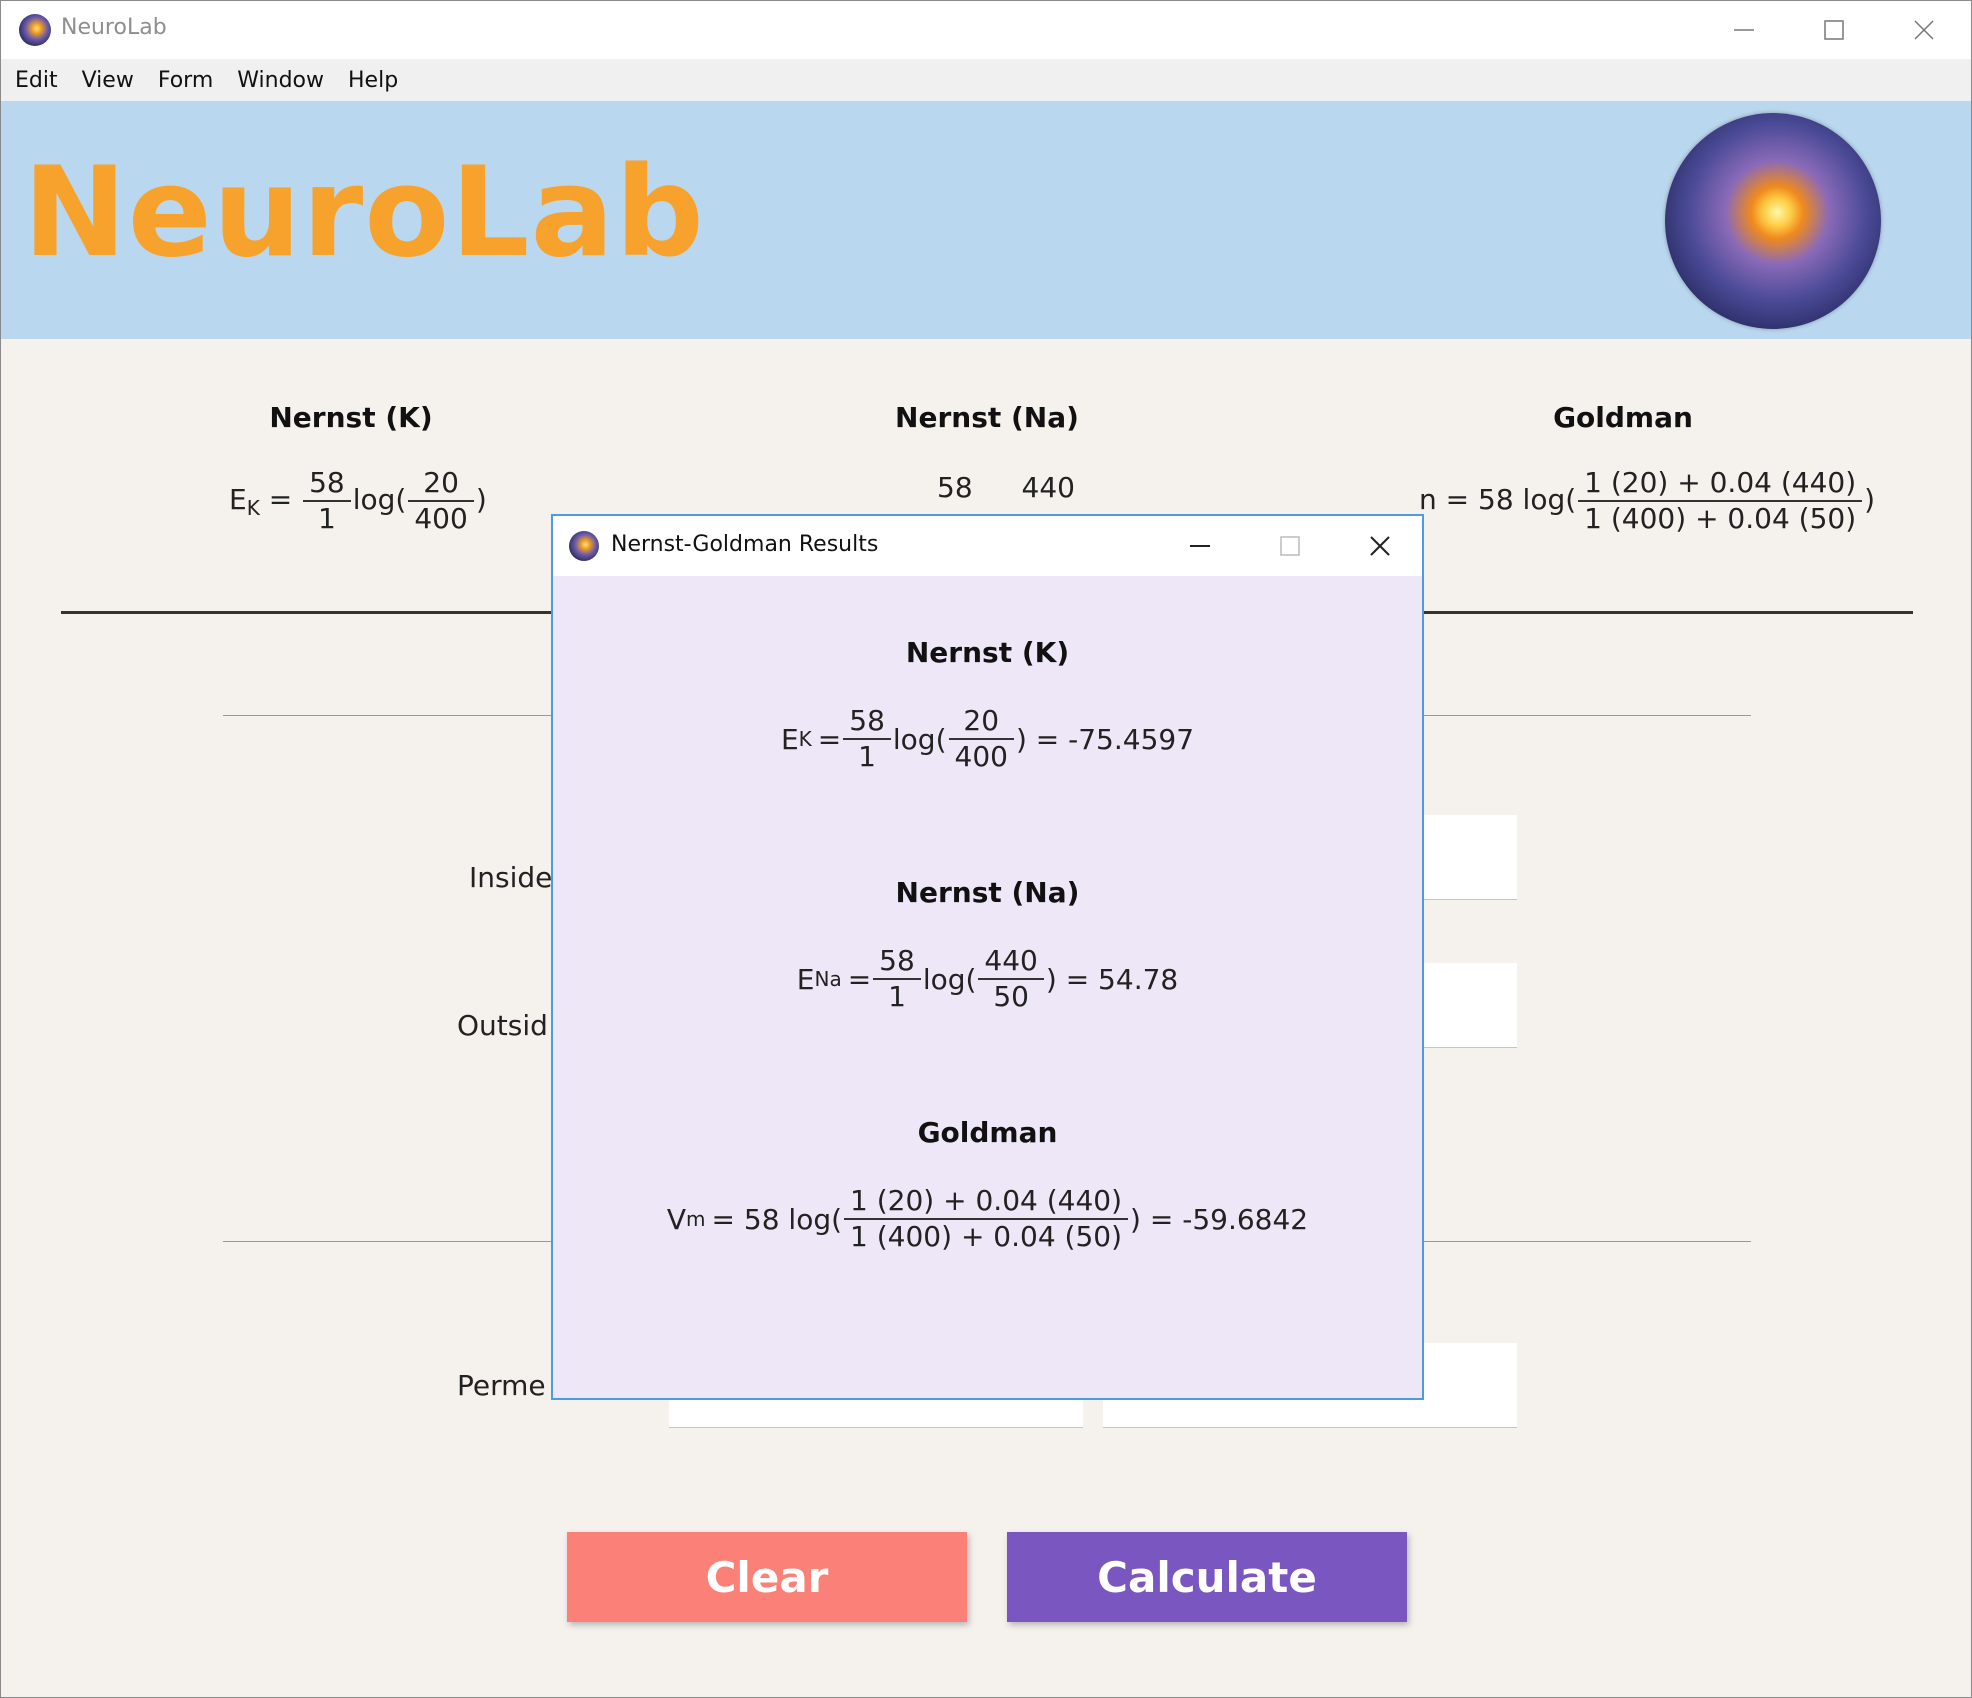 The image size is (1972, 1698). What do you see at coordinates (502, 1025) in the screenshot?
I see `label-outside: Outsid` at bounding box center [502, 1025].